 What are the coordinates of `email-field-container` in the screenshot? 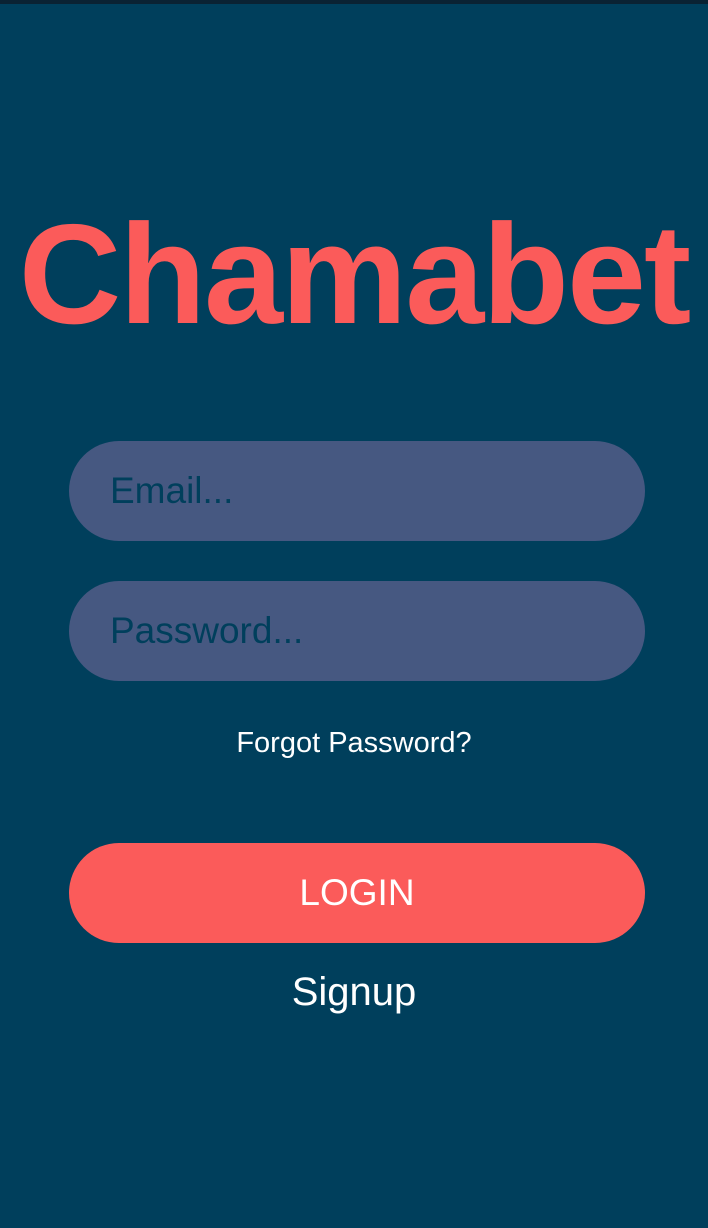 It's located at (357, 491).